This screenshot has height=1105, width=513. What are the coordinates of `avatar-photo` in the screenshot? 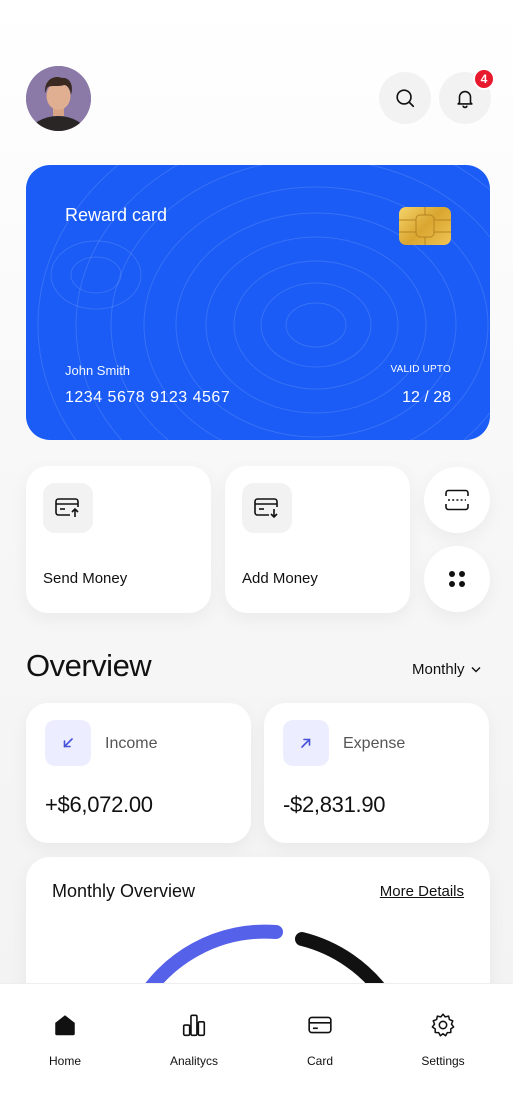 It's located at (58, 98).